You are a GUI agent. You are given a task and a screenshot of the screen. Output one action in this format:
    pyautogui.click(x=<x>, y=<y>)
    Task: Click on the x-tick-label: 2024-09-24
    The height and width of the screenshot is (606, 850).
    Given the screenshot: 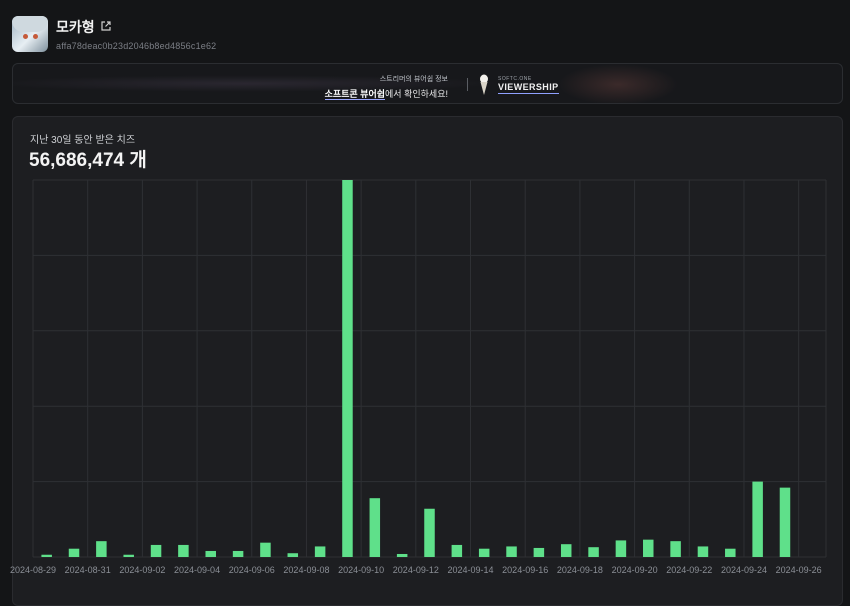 What is the action you would take?
    pyautogui.click(x=744, y=570)
    